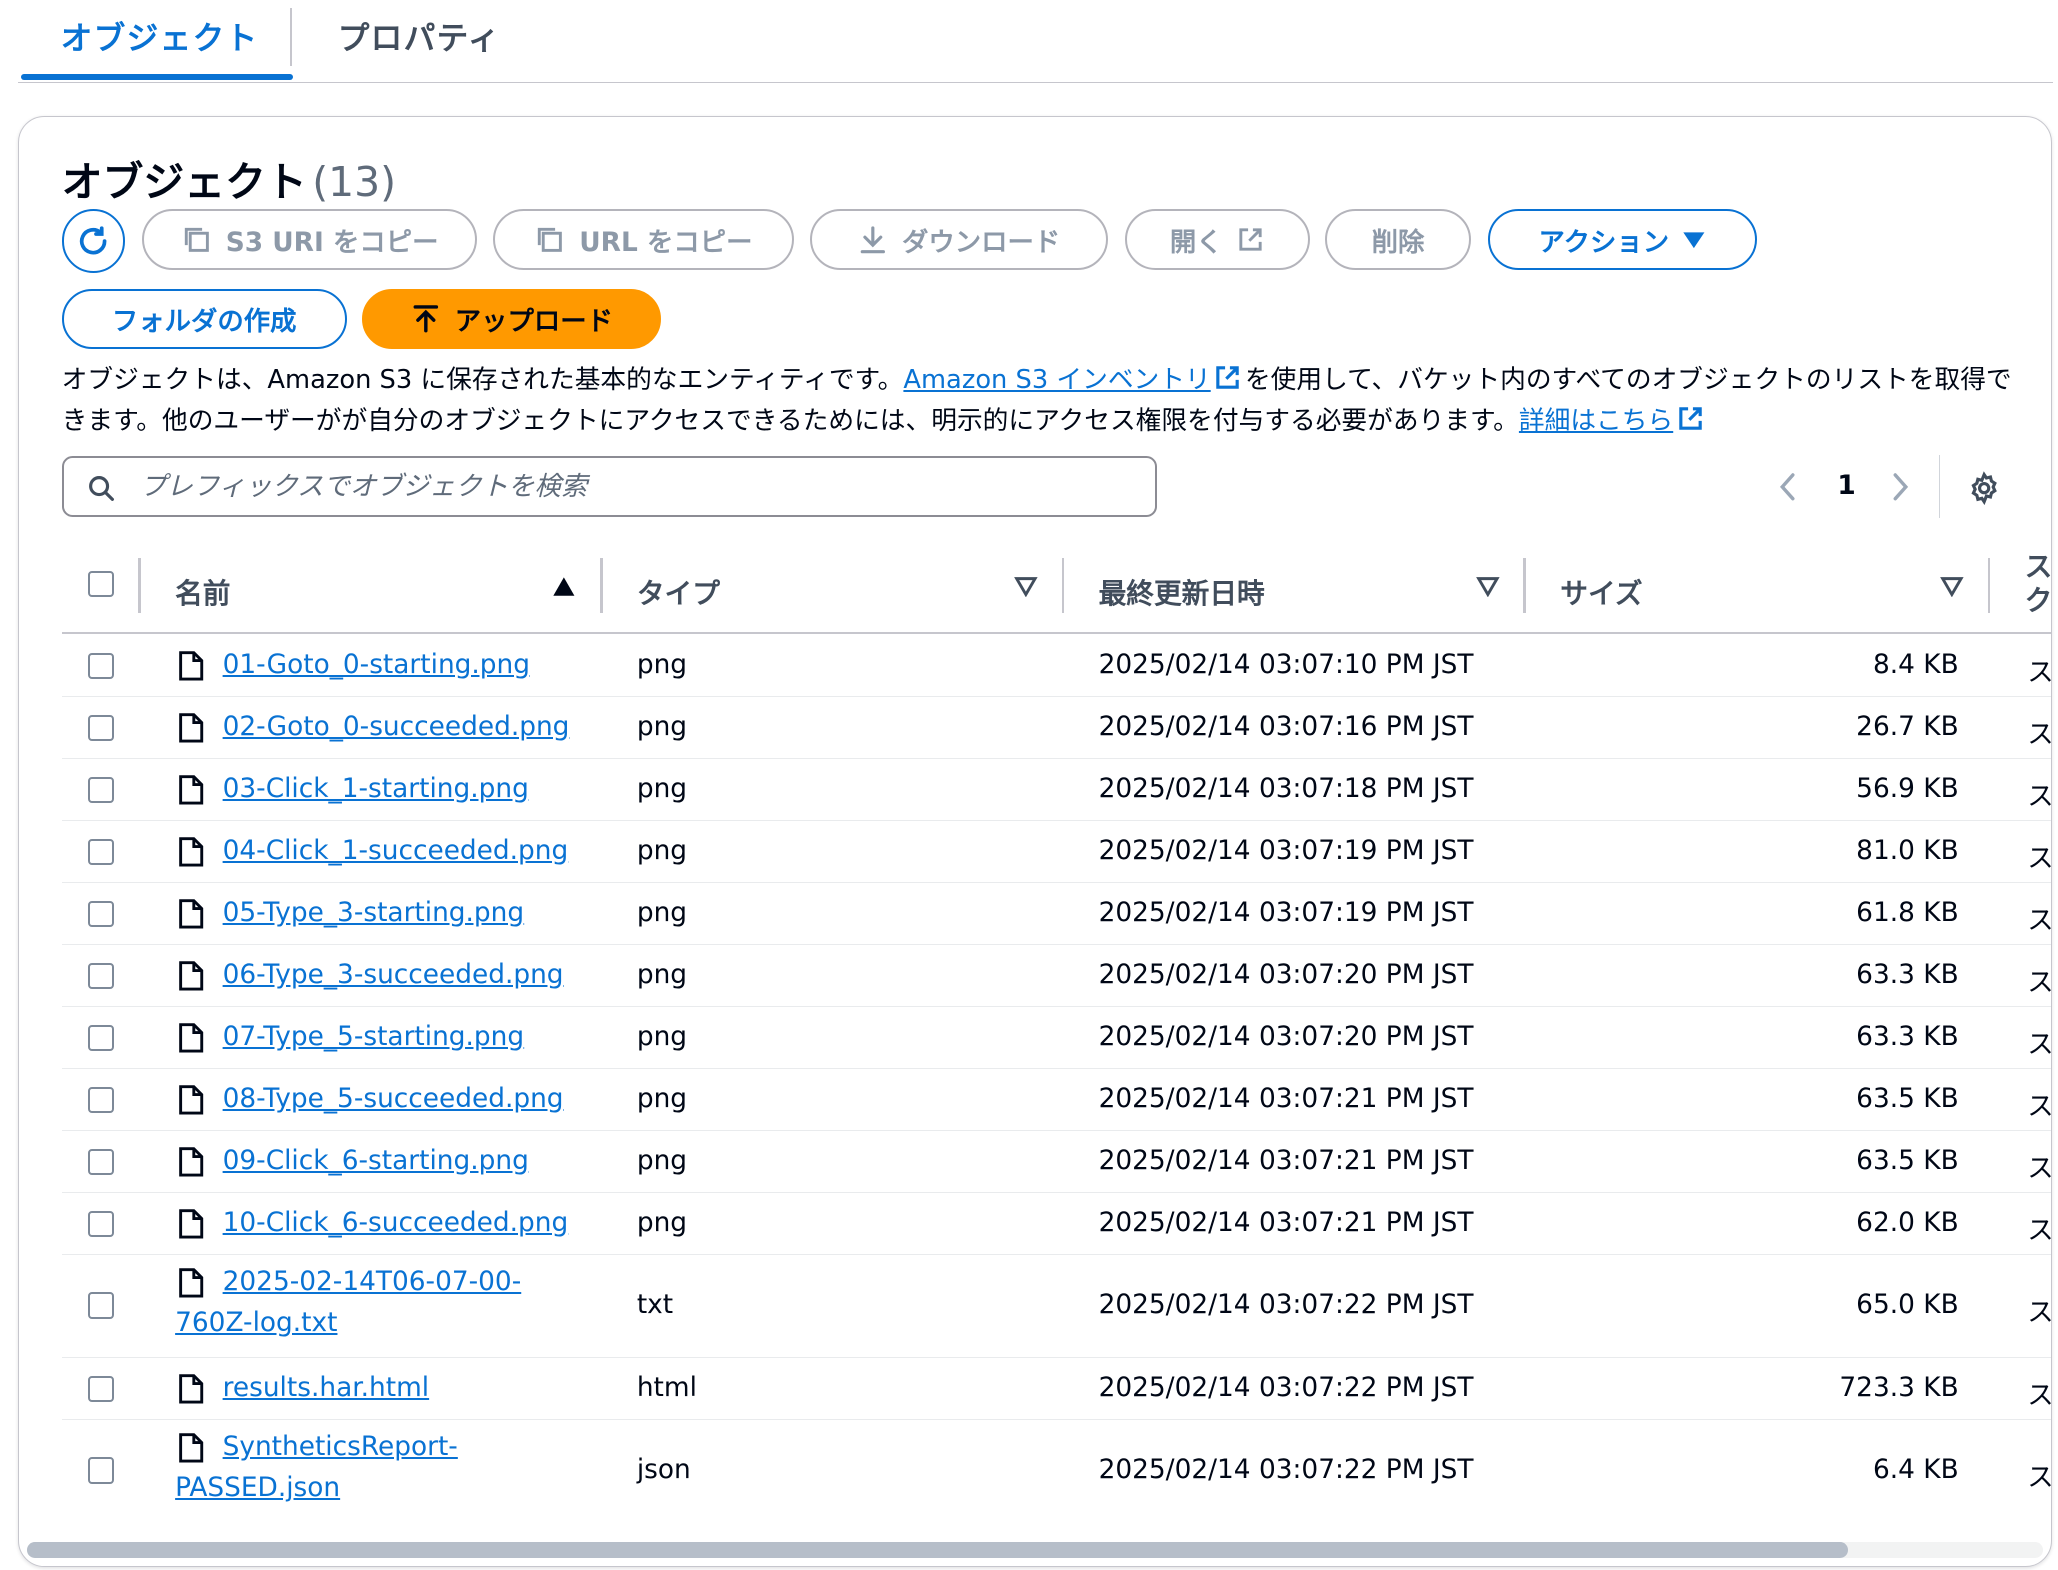 This screenshot has width=2058, height=1570. What do you see at coordinates (1398, 240) in the screenshot?
I see `delete-button: 削除` at bounding box center [1398, 240].